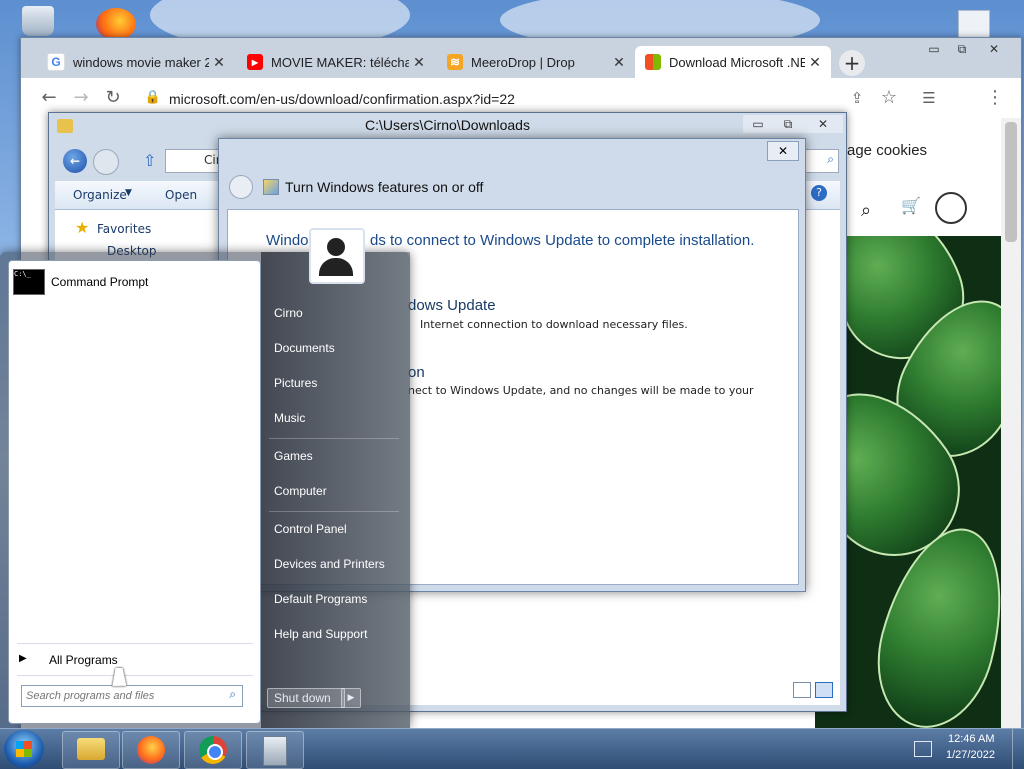 The height and width of the screenshot is (769, 1024). What do you see at coordinates (38, 21) in the screenshot?
I see `recycle-bin-icon` at bounding box center [38, 21].